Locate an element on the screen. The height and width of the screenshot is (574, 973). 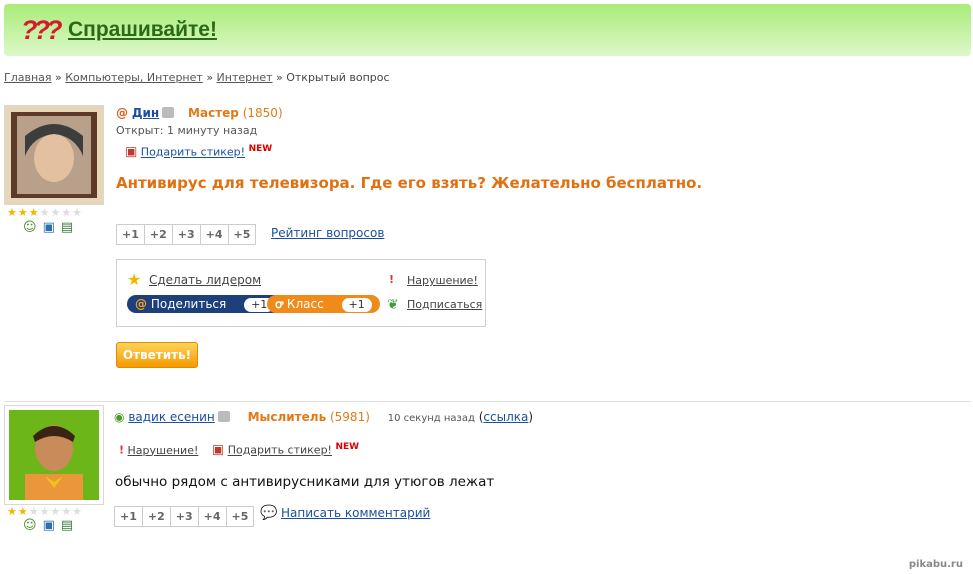
ok-icon: ꝍ is located at coordinates (279, 304).